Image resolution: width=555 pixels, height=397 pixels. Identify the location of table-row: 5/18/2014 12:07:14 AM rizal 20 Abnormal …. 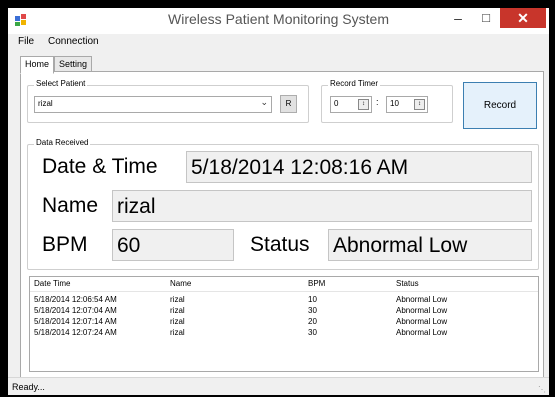
(284, 320).